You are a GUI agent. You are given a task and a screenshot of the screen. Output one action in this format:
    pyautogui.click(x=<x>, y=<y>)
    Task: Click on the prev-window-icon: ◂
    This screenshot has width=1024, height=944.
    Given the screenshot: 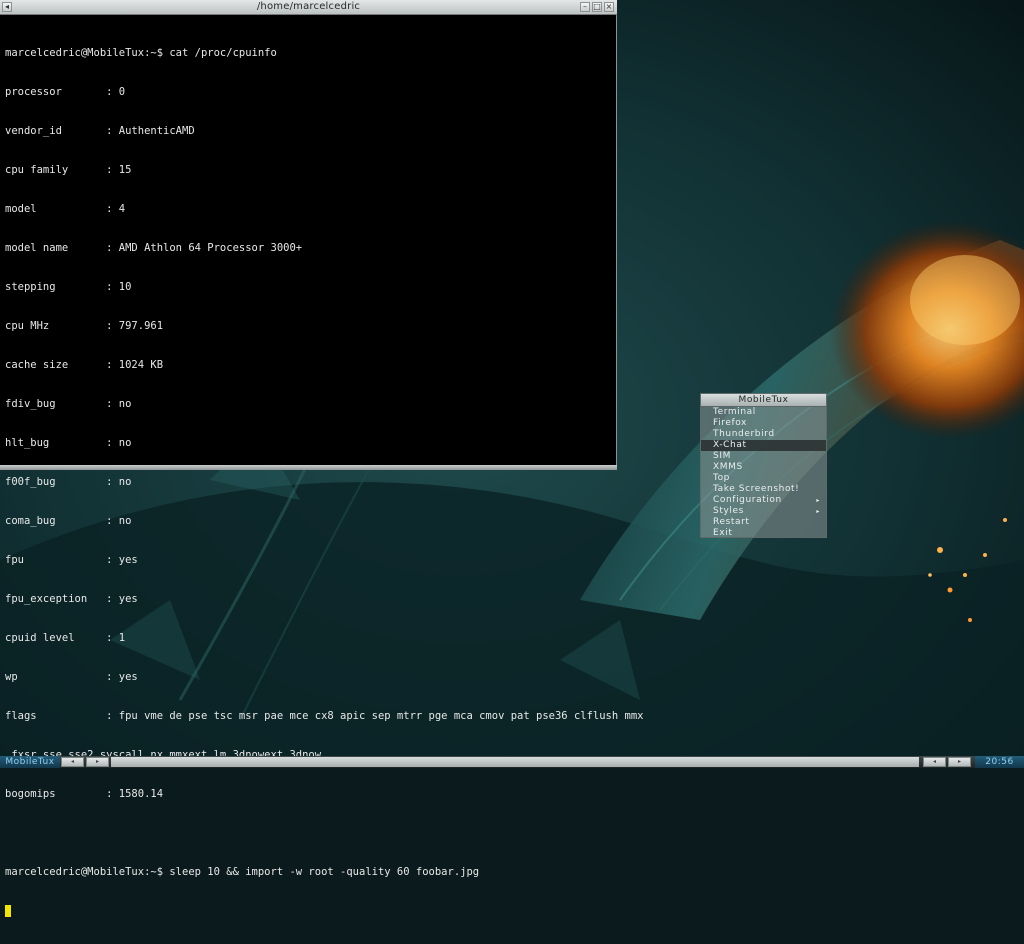 What is the action you would take?
    pyautogui.click(x=934, y=762)
    